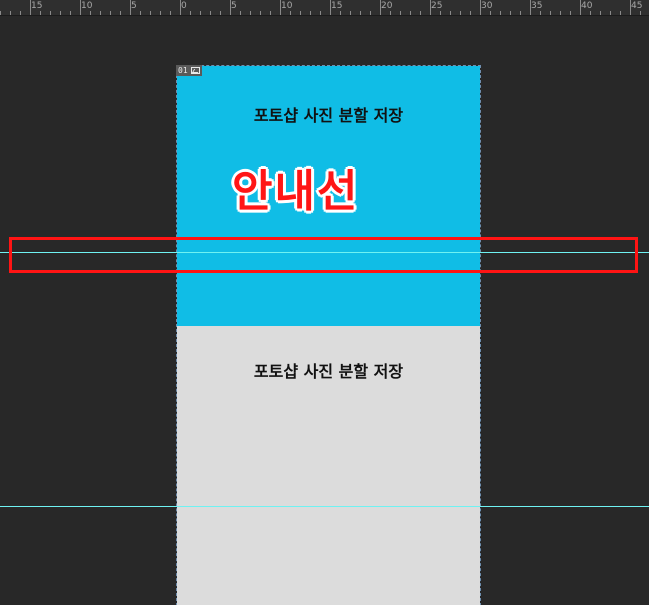  Describe the element at coordinates (328, 371) in the screenshot. I see `bottom-slice-title: 포토샵 사진 분할 저장` at that location.